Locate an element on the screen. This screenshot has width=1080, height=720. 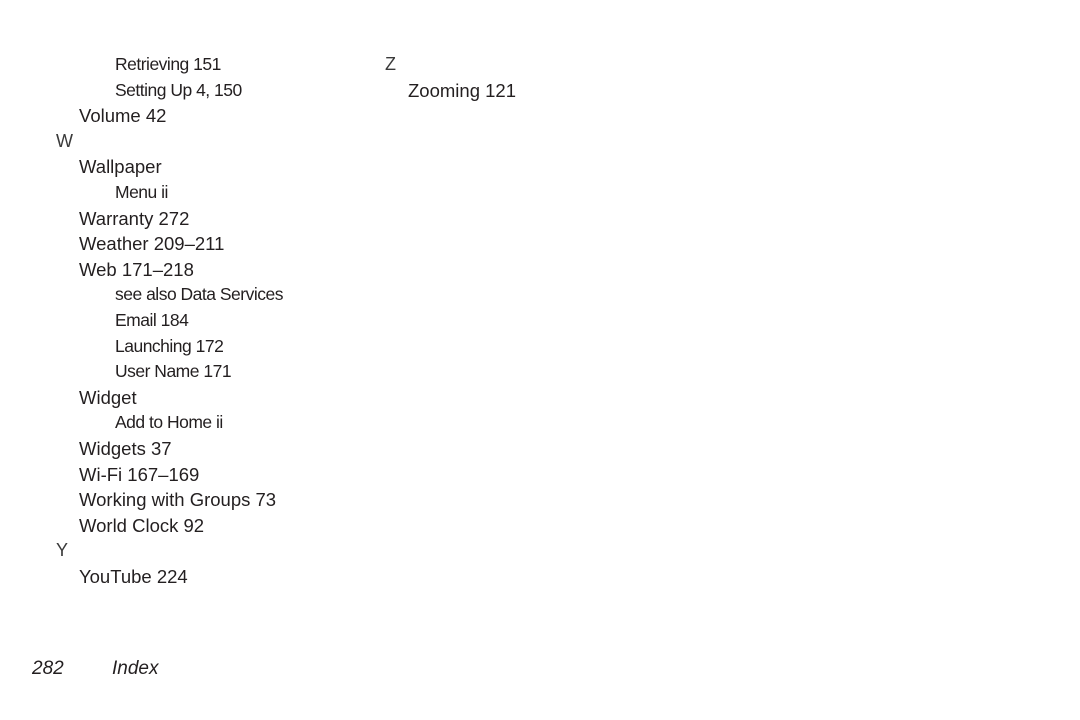
index-entry: Widget is located at coordinates (108, 397).